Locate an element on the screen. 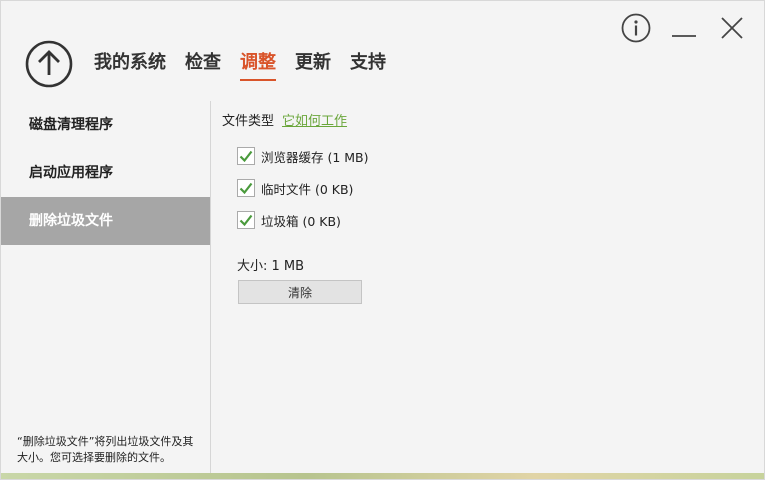 This screenshot has height=480, width=765. sidebar-item-startup-apps: 启动应用程序 is located at coordinates (105, 173).